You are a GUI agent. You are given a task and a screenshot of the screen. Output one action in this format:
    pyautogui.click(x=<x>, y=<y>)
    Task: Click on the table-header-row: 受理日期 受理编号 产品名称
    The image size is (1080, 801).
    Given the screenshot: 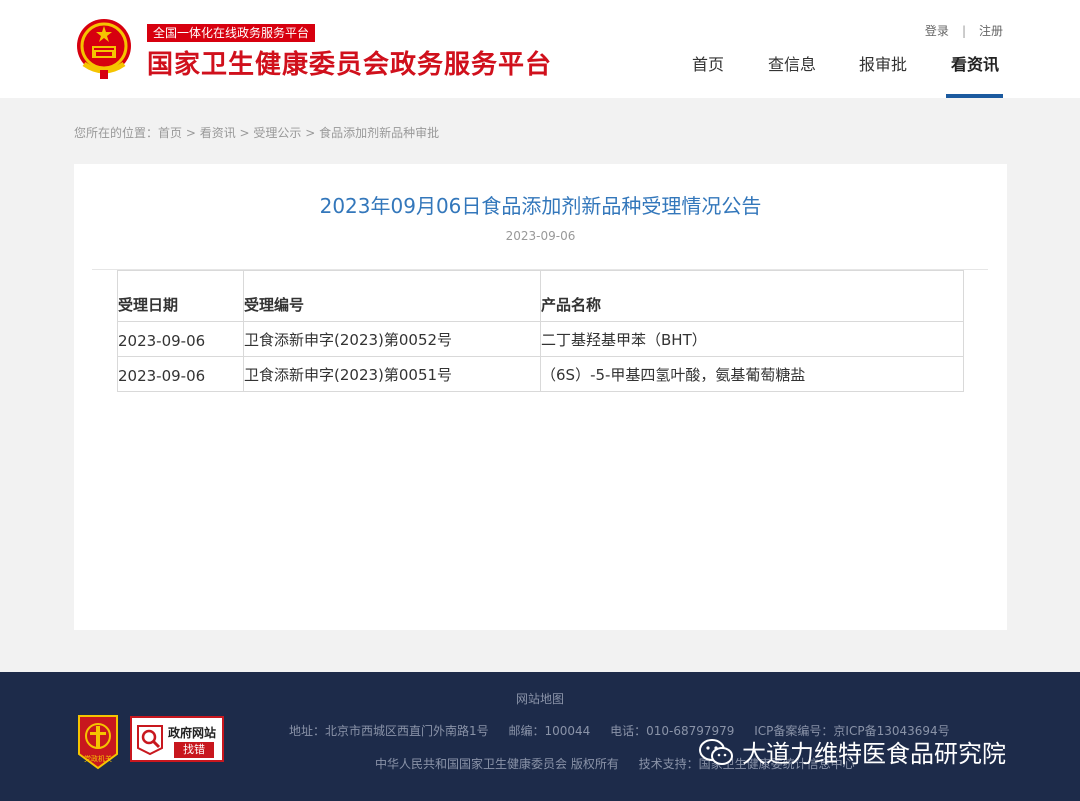 What is the action you would take?
    pyautogui.click(x=540, y=296)
    